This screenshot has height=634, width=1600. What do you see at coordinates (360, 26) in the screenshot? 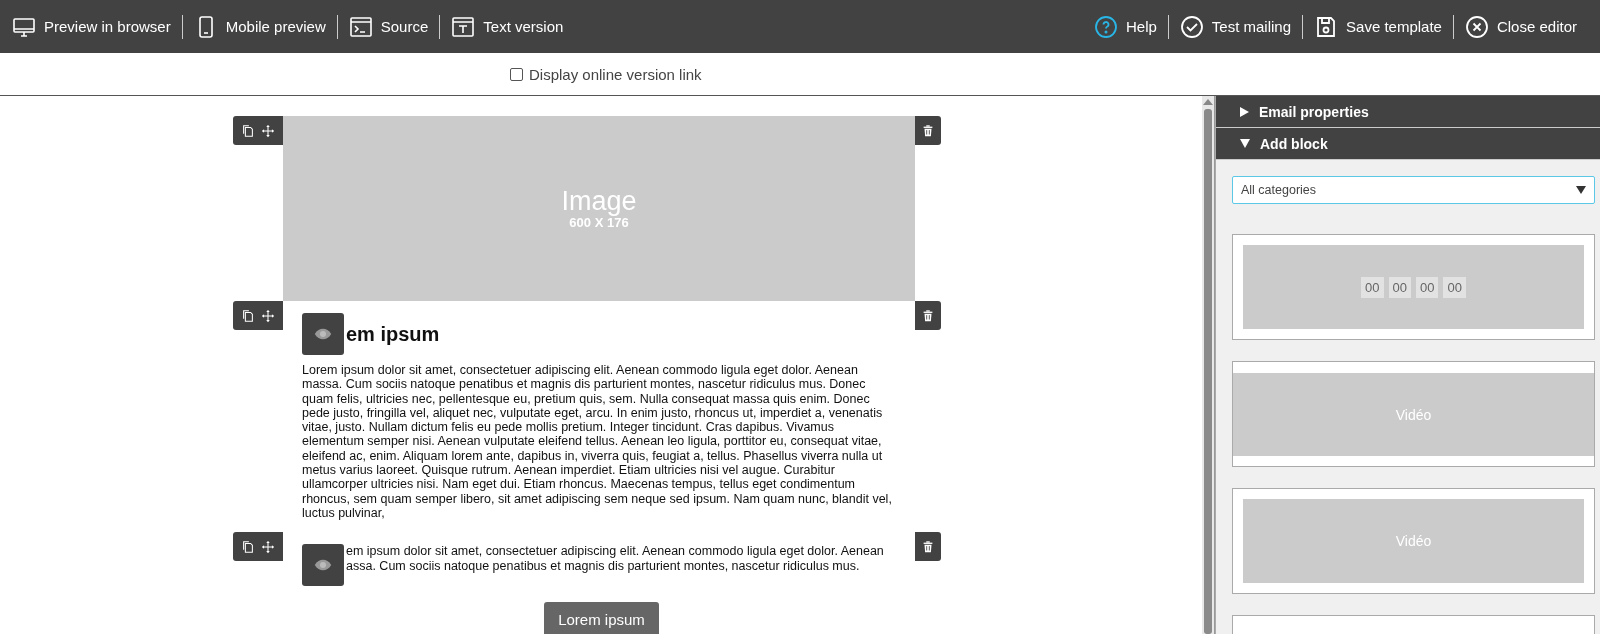
I see `terminal-icon` at bounding box center [360, 26].